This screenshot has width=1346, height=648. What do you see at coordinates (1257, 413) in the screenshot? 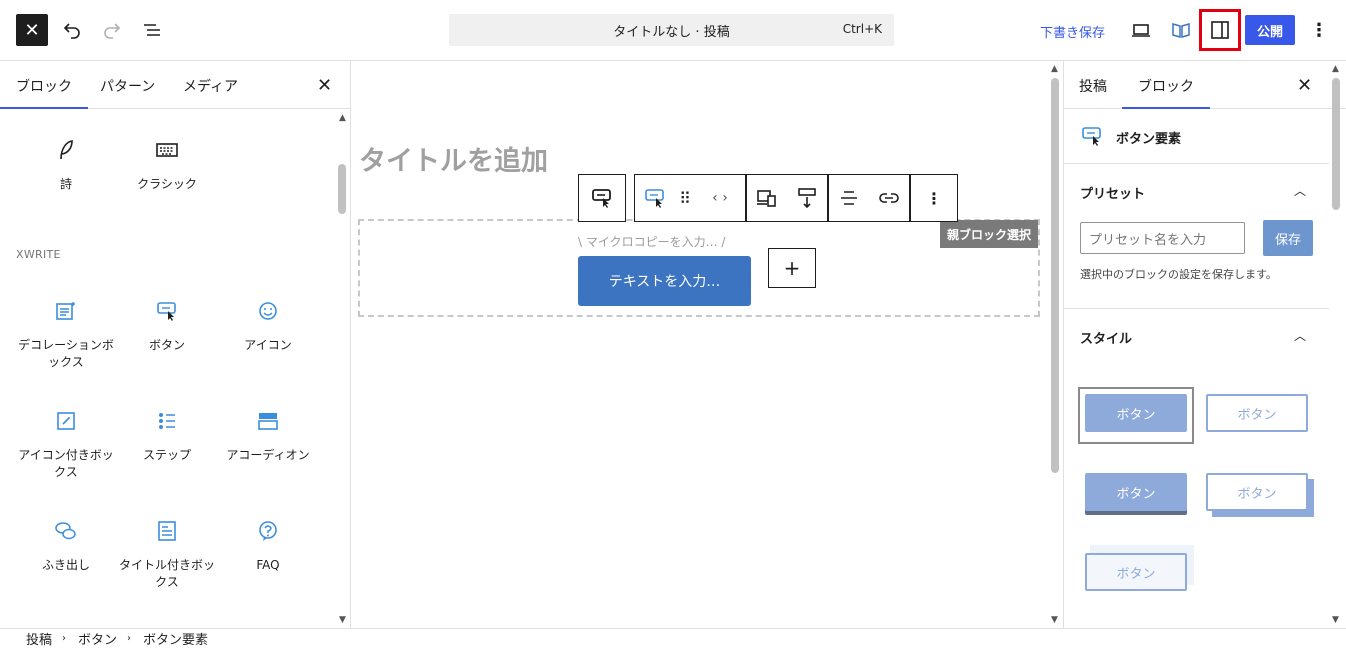
I see `style-option-outline: ボタン` at bounding box center [1257, 413].